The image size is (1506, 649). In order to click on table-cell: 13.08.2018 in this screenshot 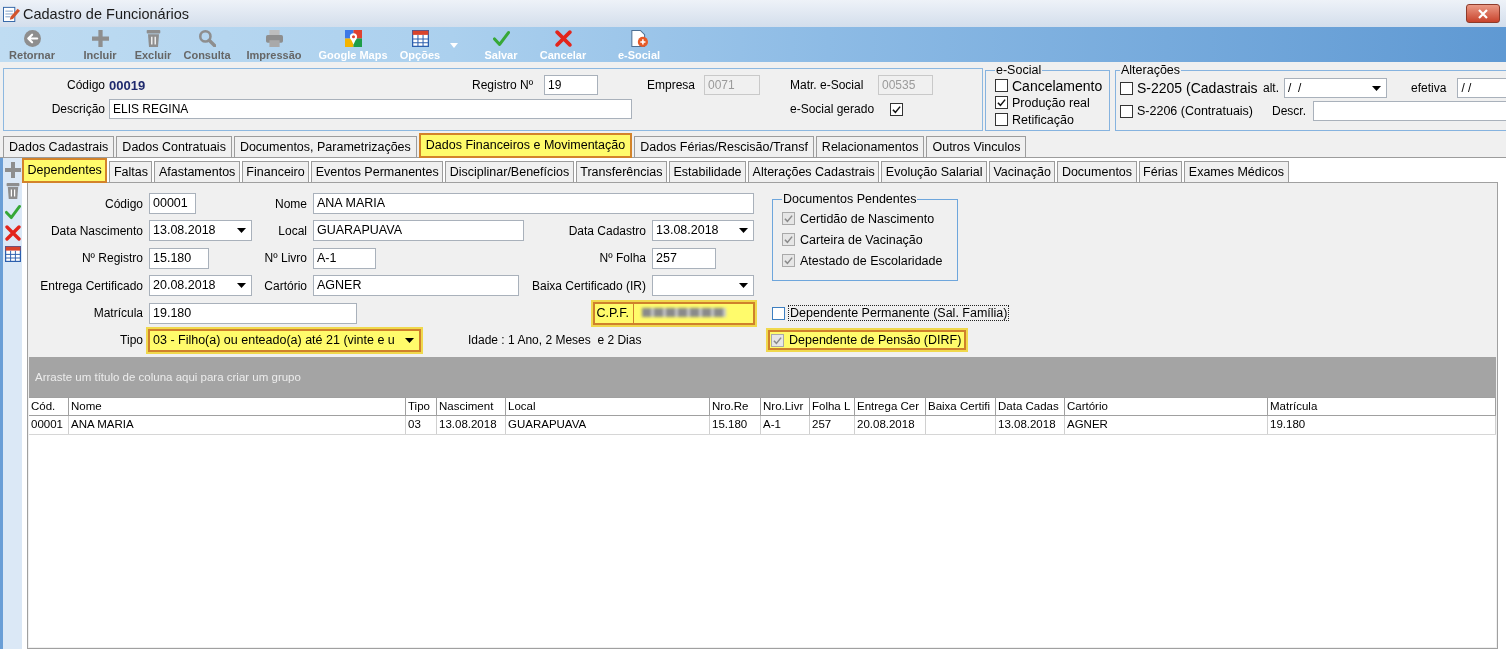, I will do `click(471, 424)`.